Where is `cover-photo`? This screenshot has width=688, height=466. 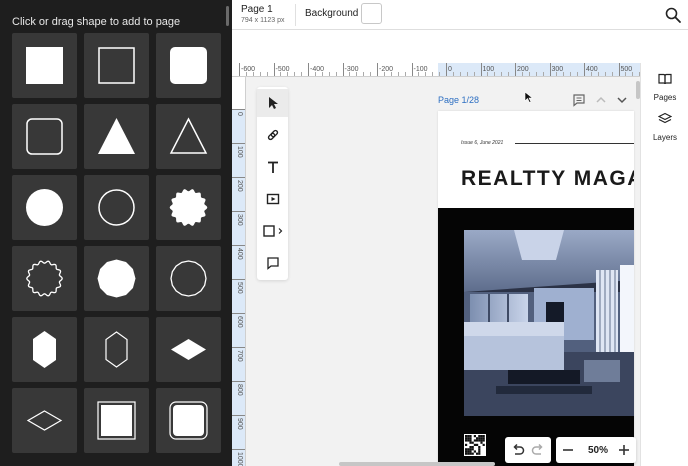
cover-photo is located at coordinates (549, 323).